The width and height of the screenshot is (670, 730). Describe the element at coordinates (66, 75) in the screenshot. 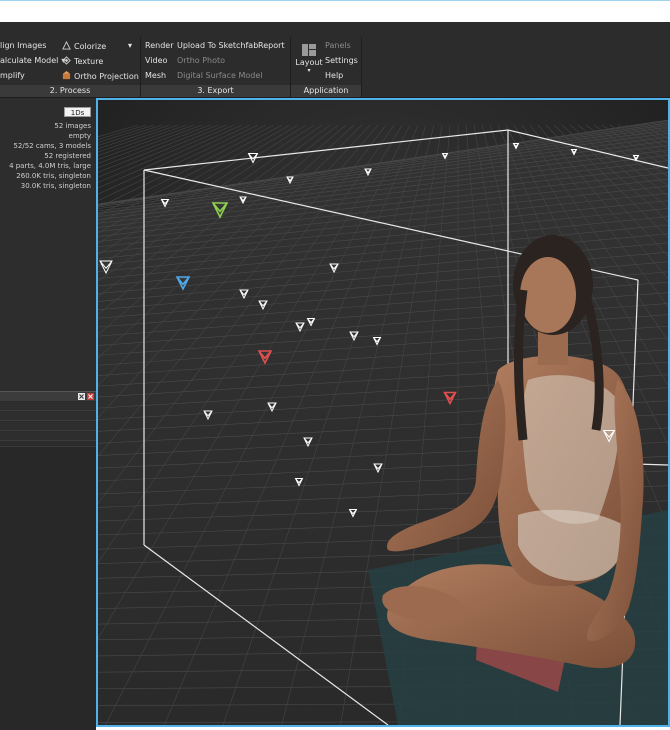

I see `ortho-projection-icon` at that location.